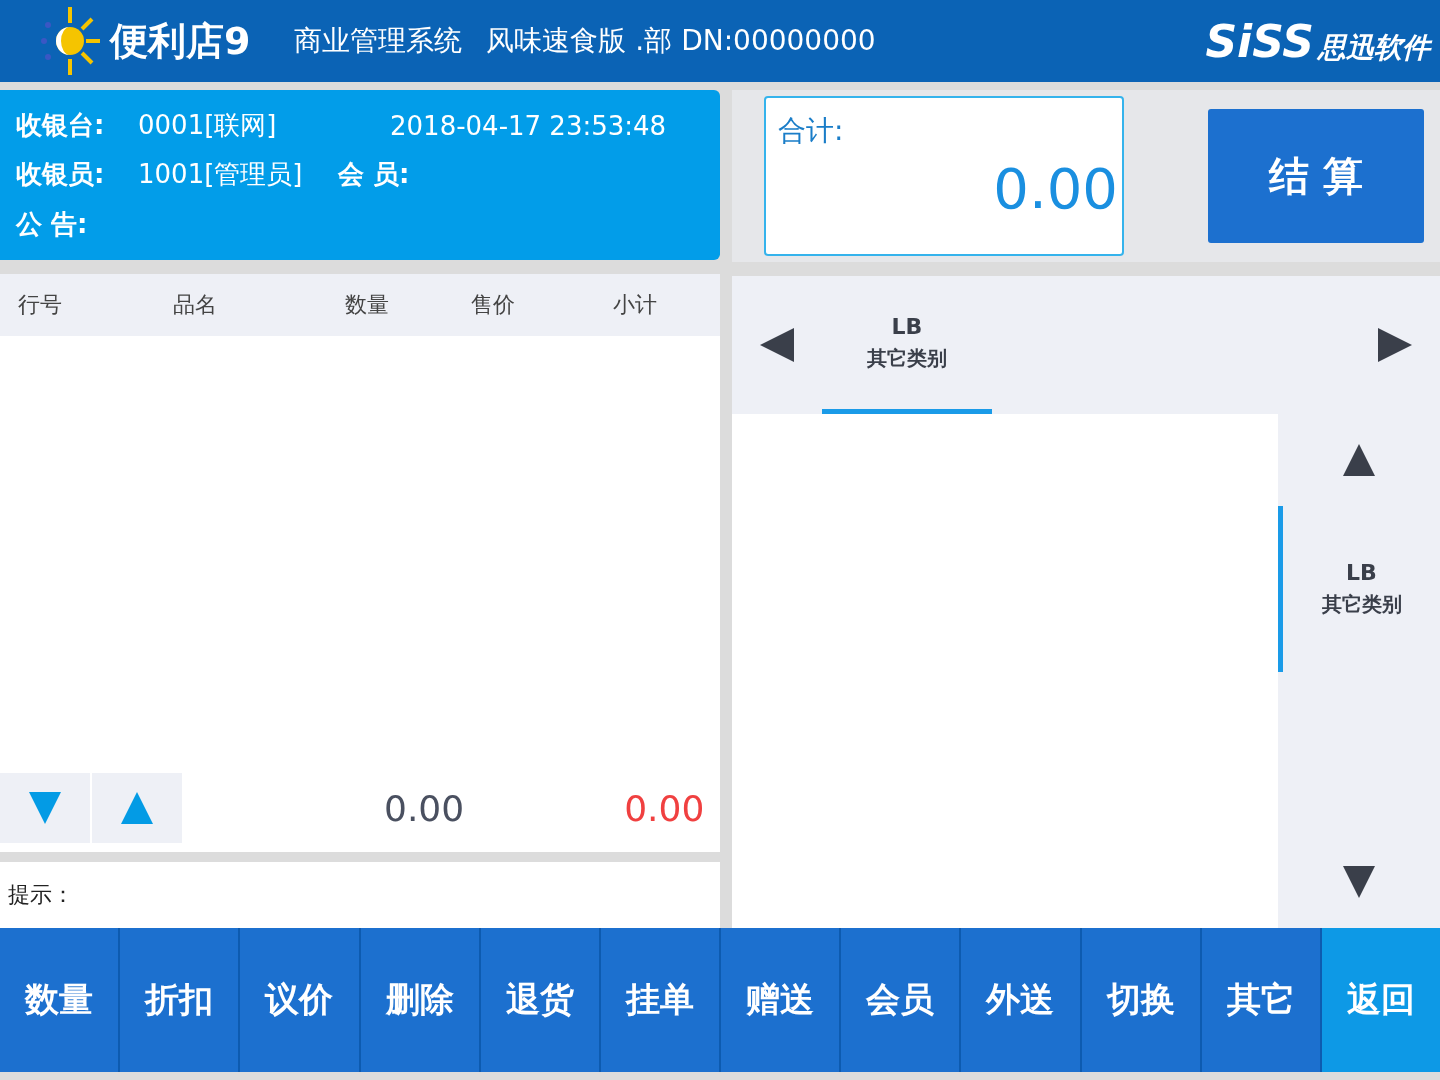 Image resolution: width=1440 pixels, height=1080 pixels. What do you see at coordinates (221, 175) in the screenshot?
I see `cashier-value: 1001[管理员]` at bounding box center [221, 175].